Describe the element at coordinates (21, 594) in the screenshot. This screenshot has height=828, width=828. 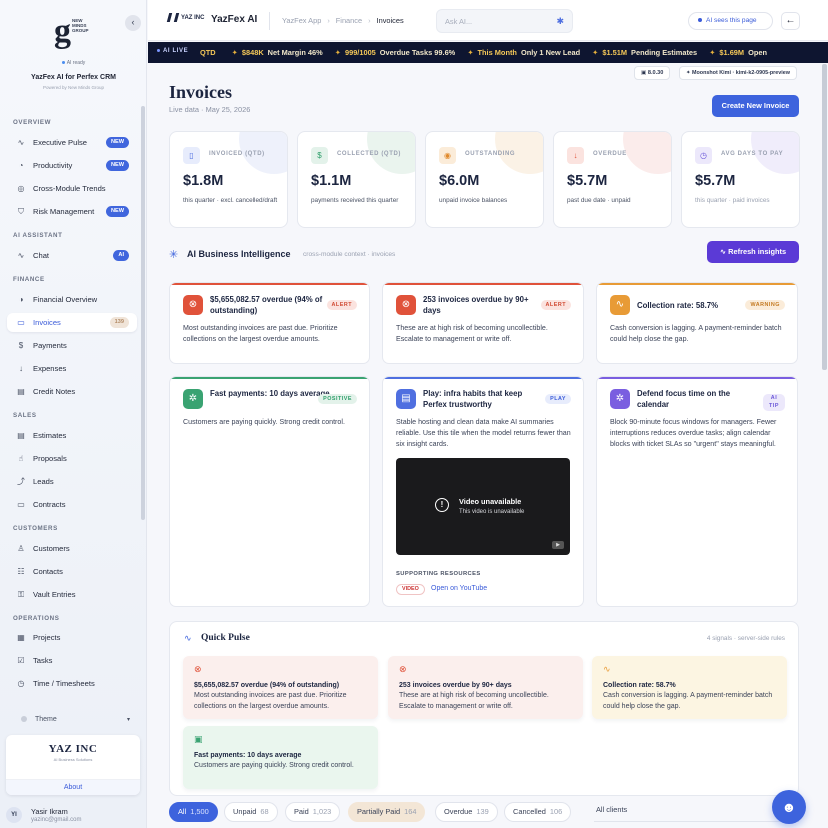
I see `vault-icon: ⚿` at that location.